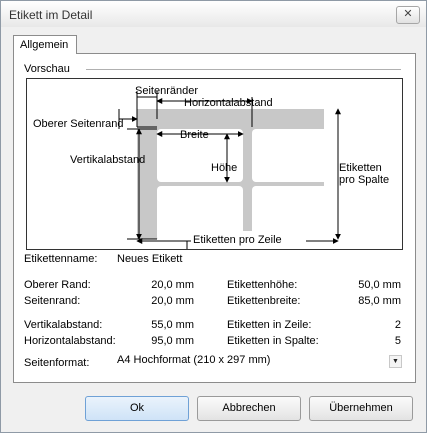 Image resolution: width=427 pixels, height=433 pixels. Describe the element at coordinates (169, 325) in the screenshot. I see `vertikalabstand-value: 55,0 mm` at that location.